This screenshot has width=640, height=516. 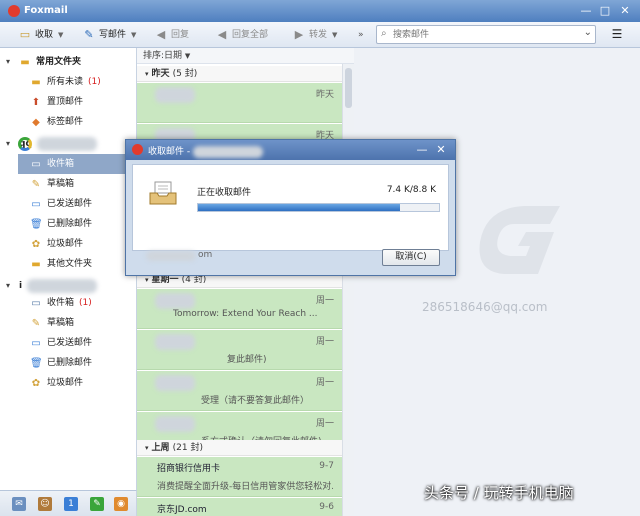 I want to click on folder-label: 标签邮件, so click(x=65, y=122).